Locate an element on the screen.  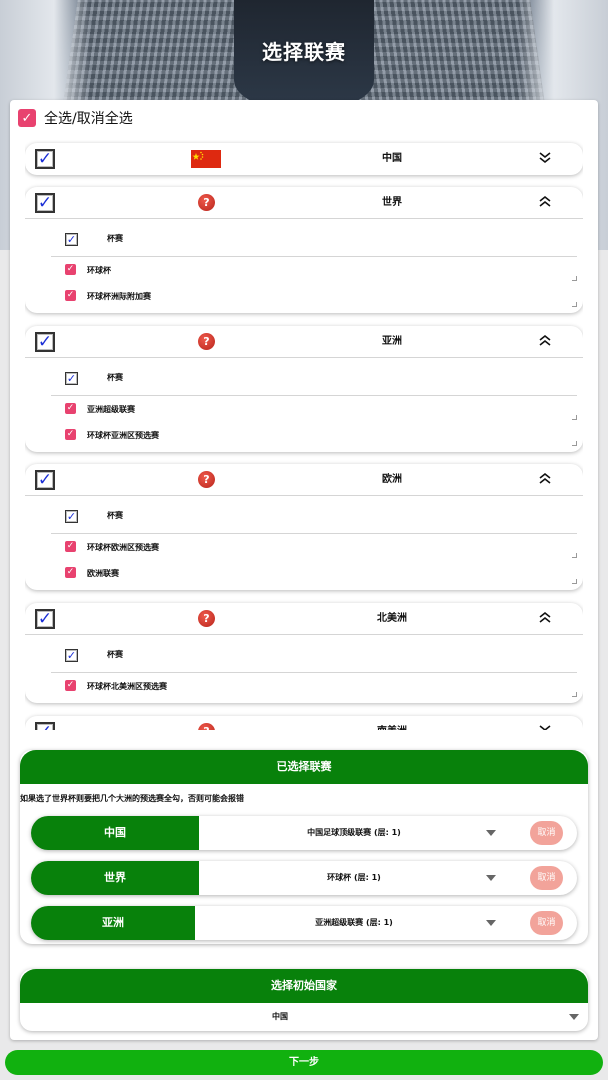
select-all-toggle: ✓ 全选/取消全选 is located at coordinates (75, 118).